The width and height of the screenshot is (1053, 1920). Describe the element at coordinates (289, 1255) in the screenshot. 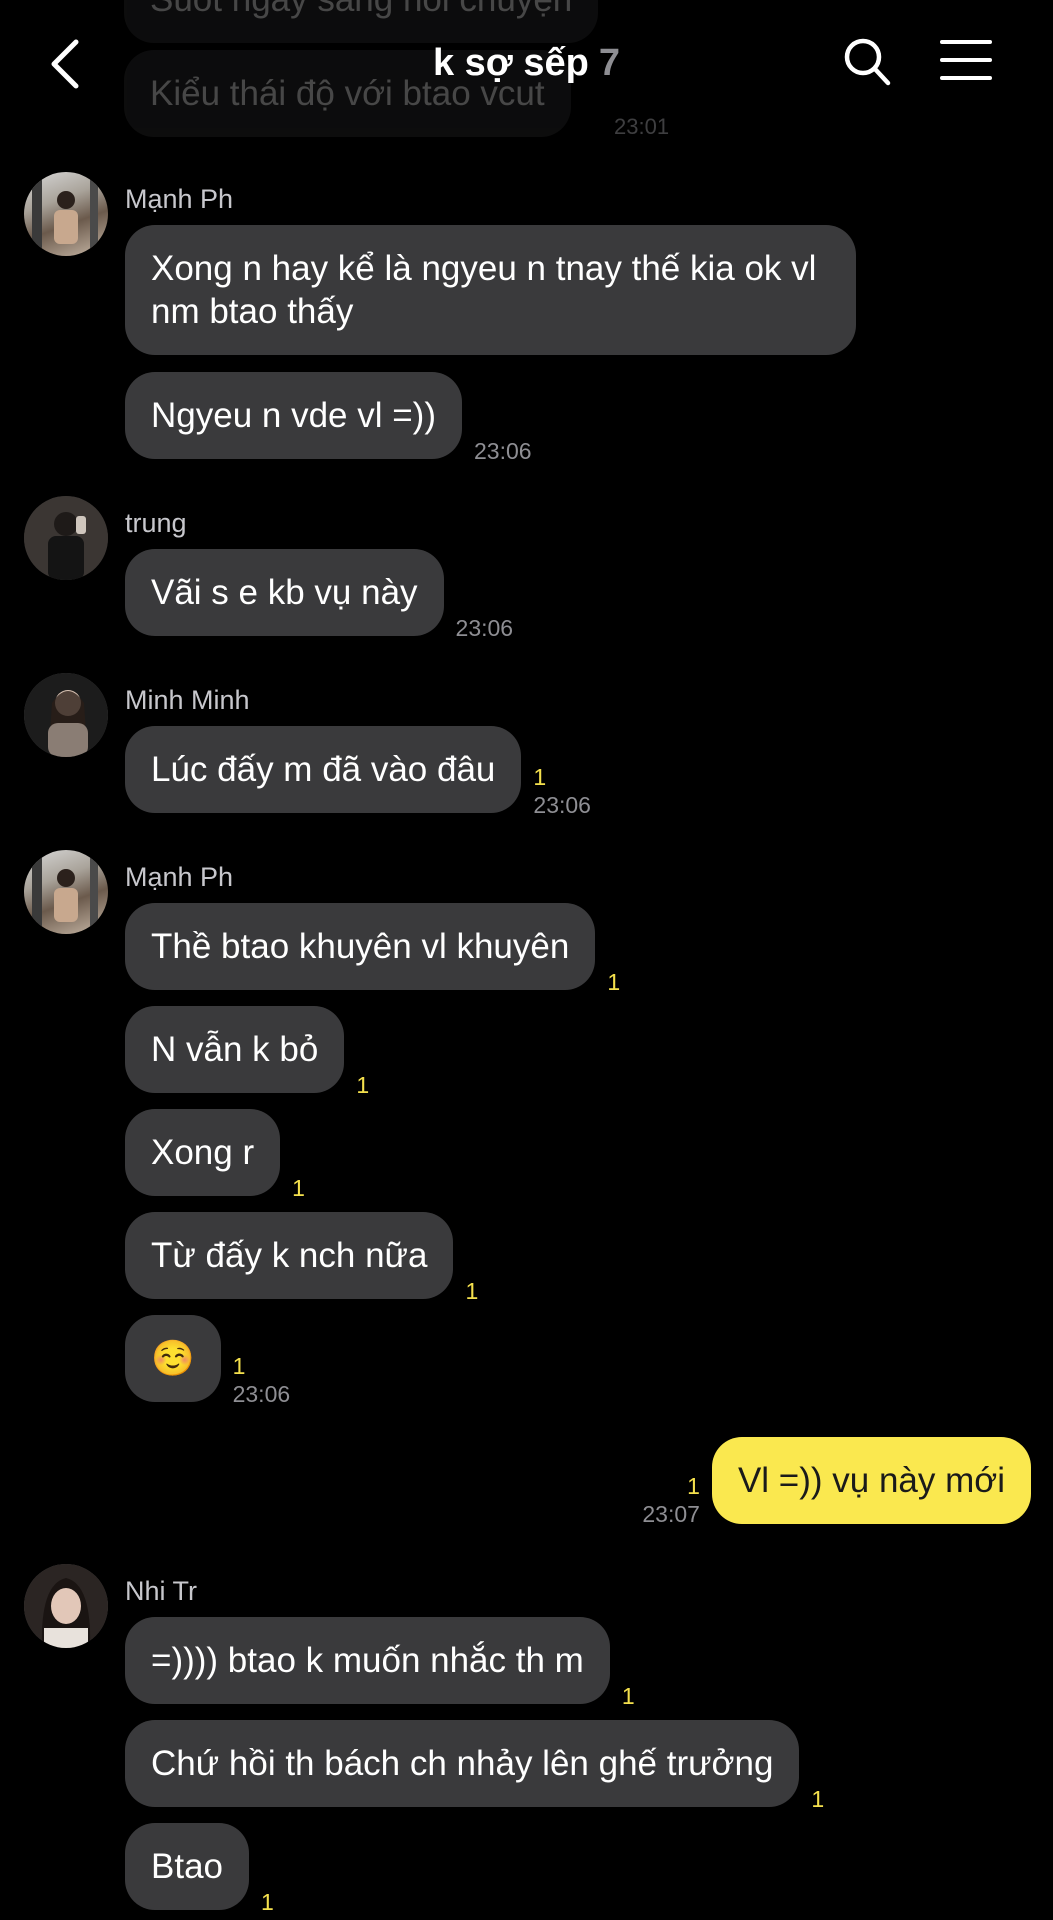

I see `message-bubble: Từ đấy k nch nữa` at that location.